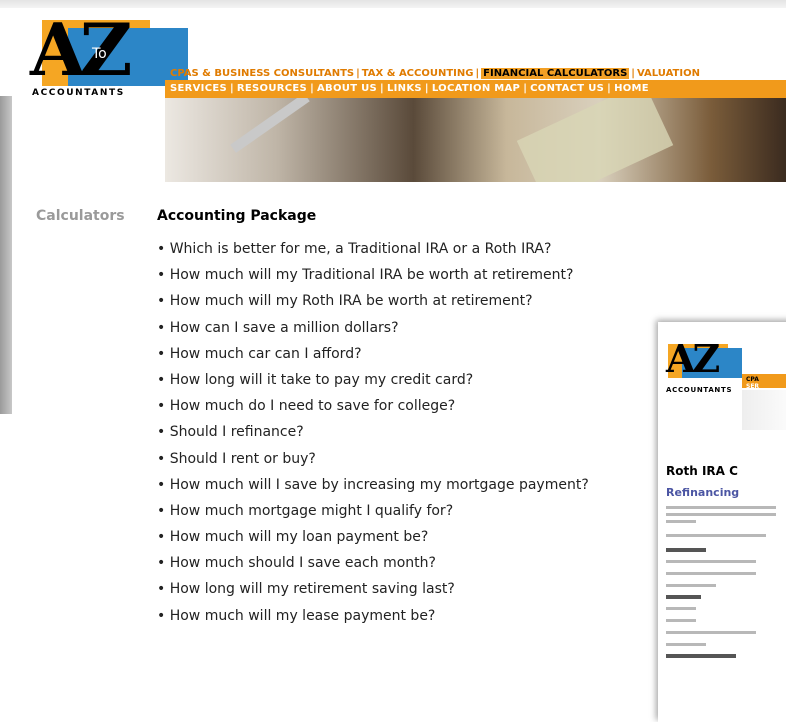 The height and width of the screenshot is (722, 786). Describe the element at coordinates (80, 216) in the screenshot. I see `section-side-label: Calculators` at that location.